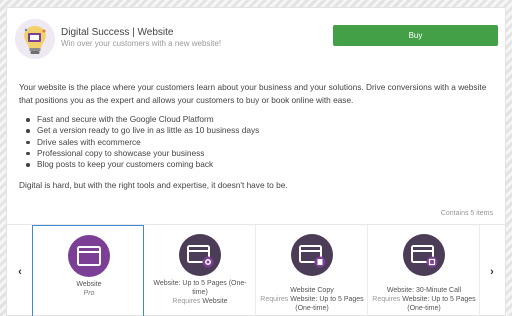 This screenshot has width=512, height=316. Describe the element at coordinates (312, 255) in the screenshot. I see `browser-document-icon` at that location.